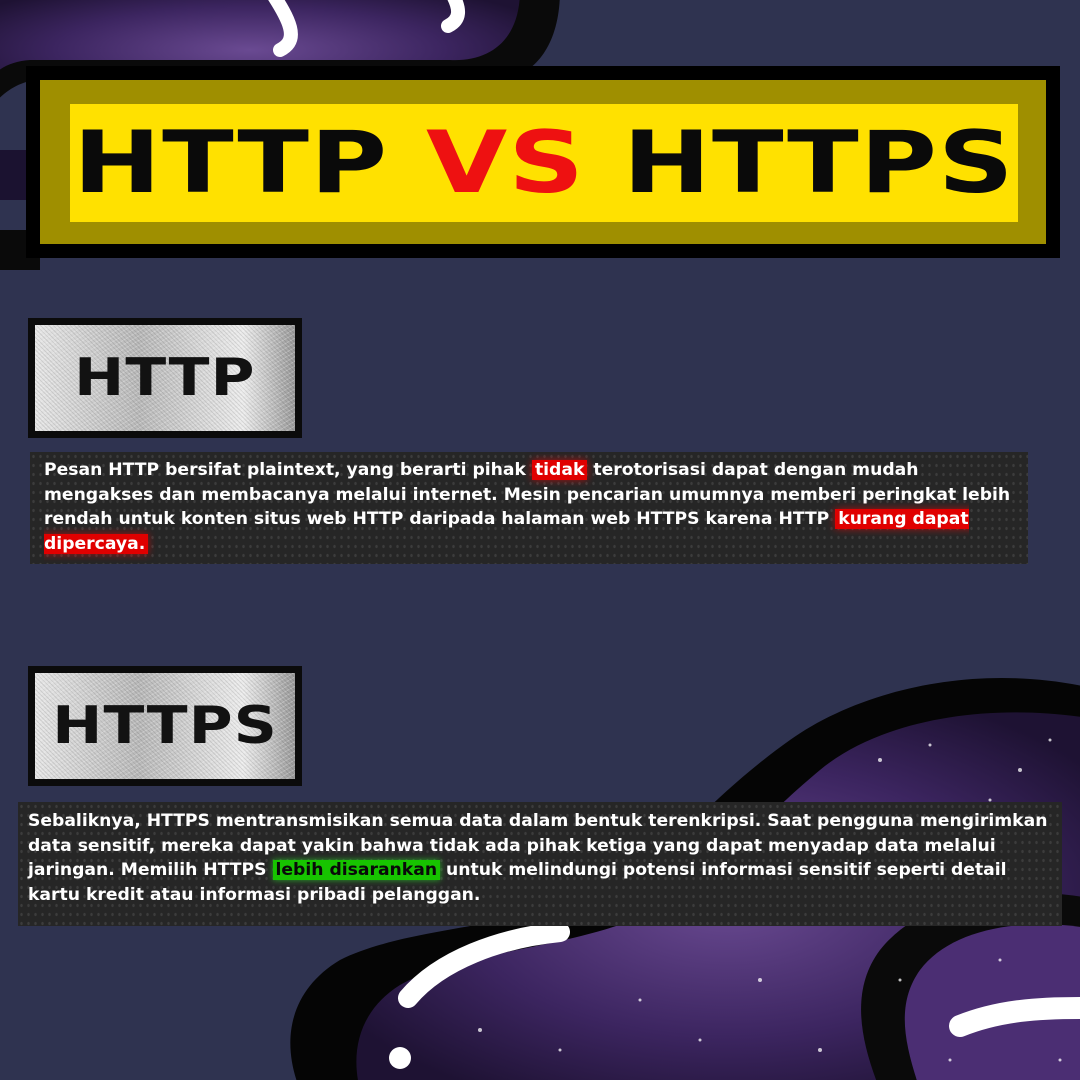 Image resolution: width=1080 pixels, height=1080 pixels. I want to click on title-part-http: HTTP, so click(250, 163).